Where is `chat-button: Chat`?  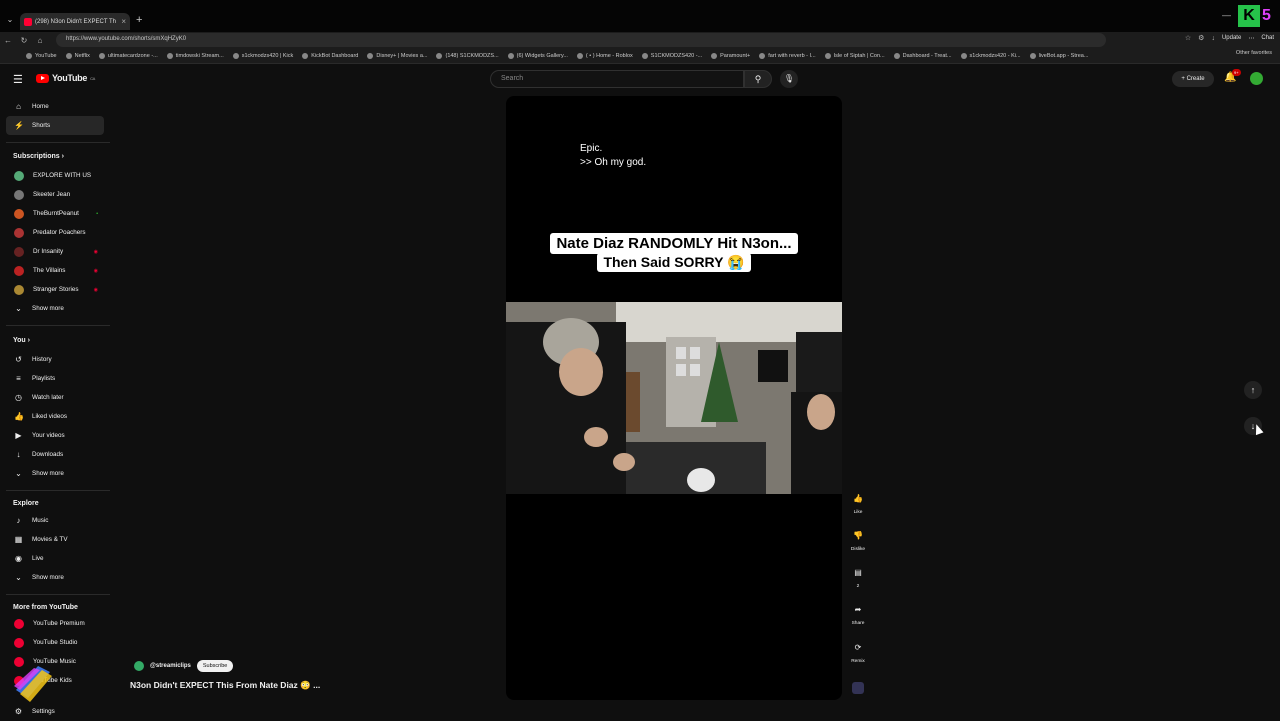
chat-button: Chat is located at coordinates (1267, 38).